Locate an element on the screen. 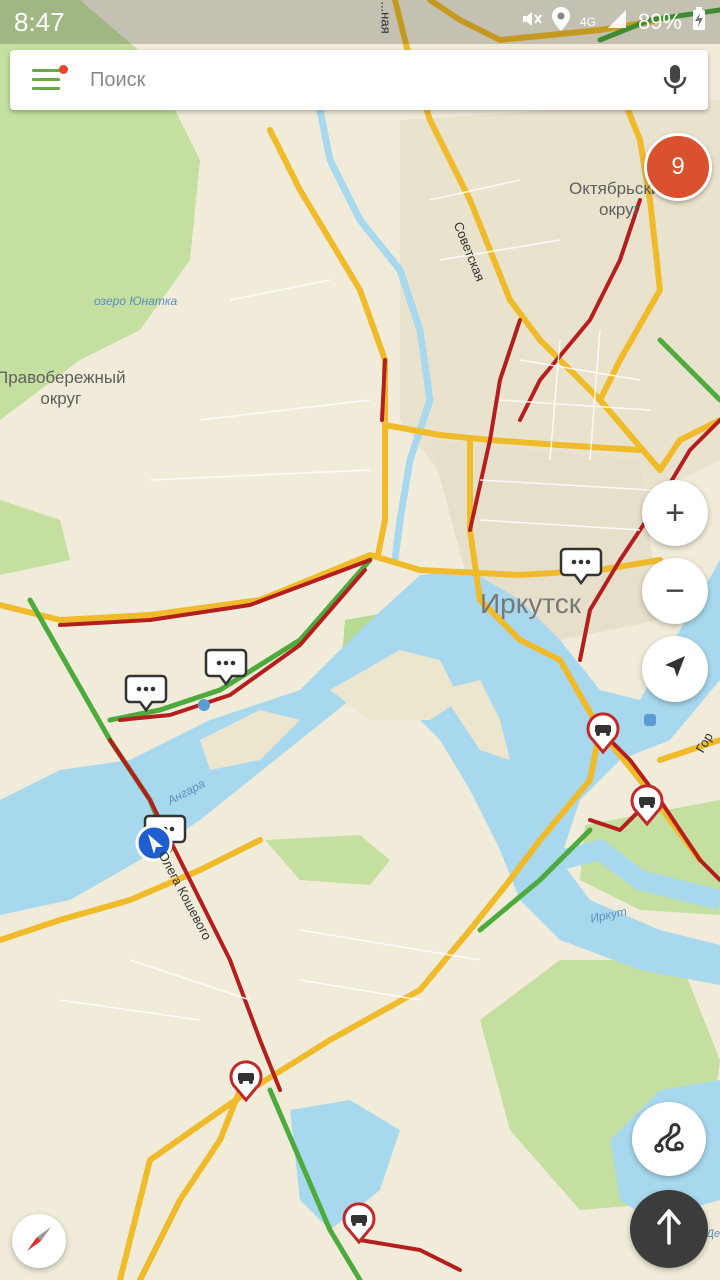 This screenshot has height=1280, width=720. lake-label: озеро Юнатка is located at coordinates (136, 301).